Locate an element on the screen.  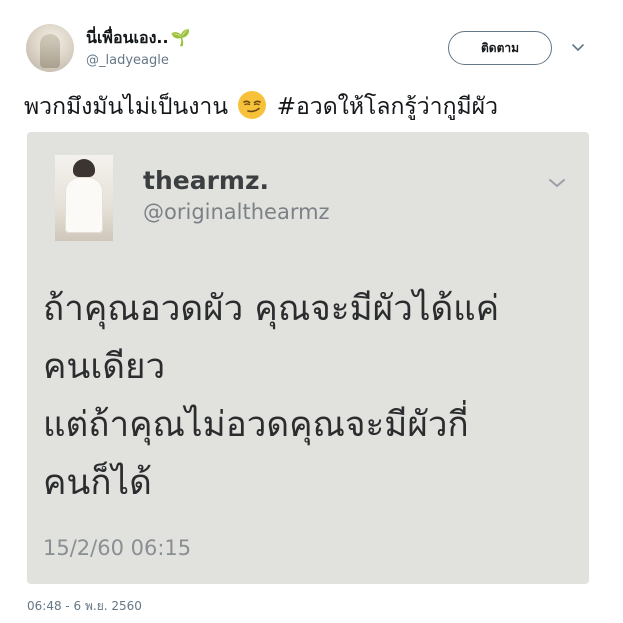
tweet-header: นี่เพื่อนเอง.. 🌱 @_ladyeagle ติดตาม is located at coordinates (311, 49).